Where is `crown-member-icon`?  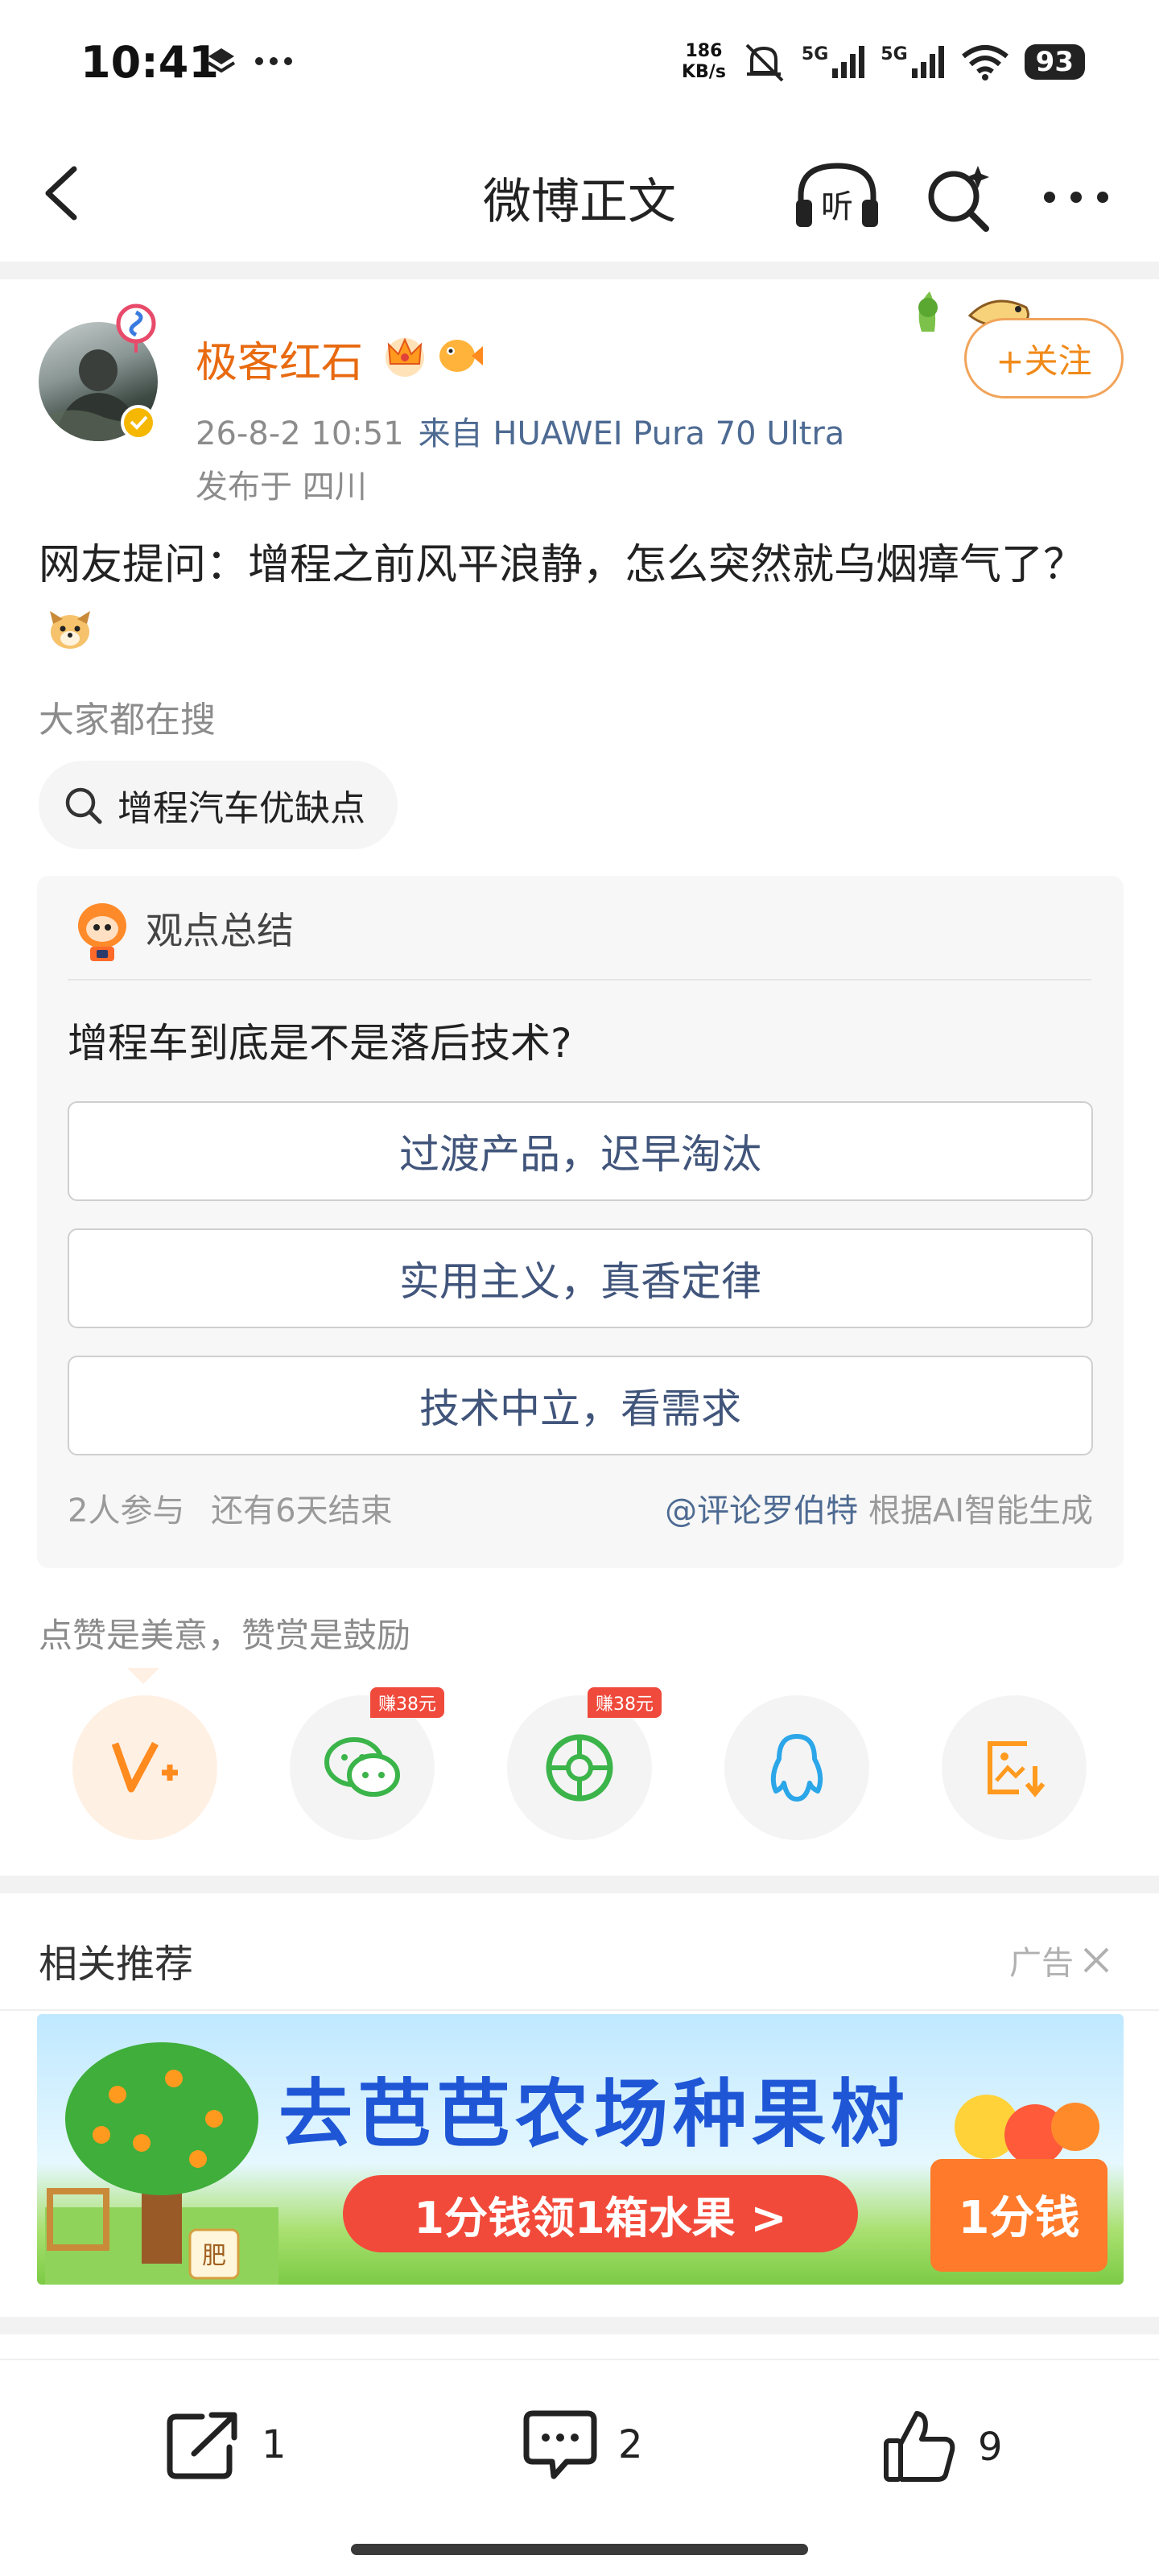 crown-member-icon is located at coordinates (405, 357).